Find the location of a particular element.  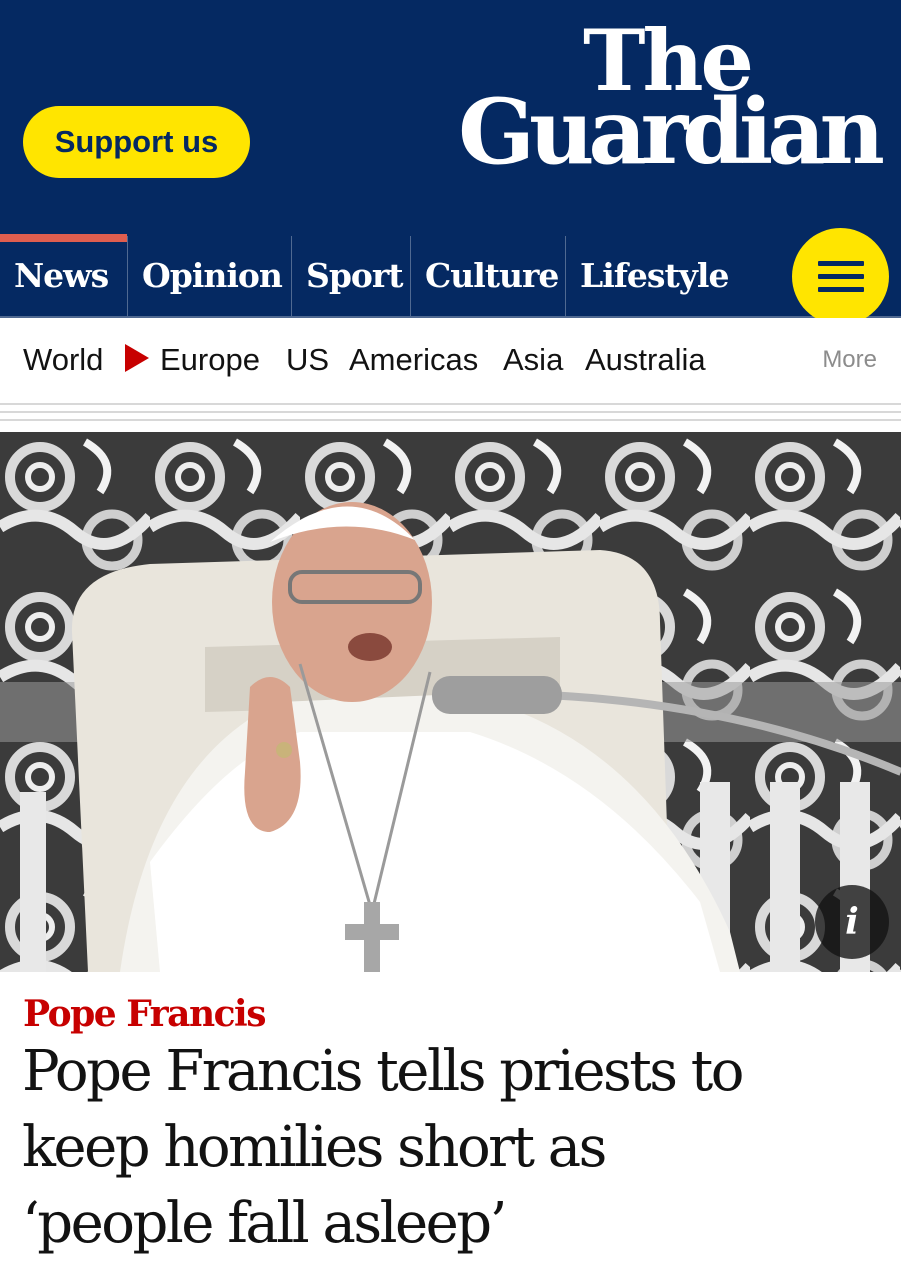

more-link: More is located at coordinates (849, 360).